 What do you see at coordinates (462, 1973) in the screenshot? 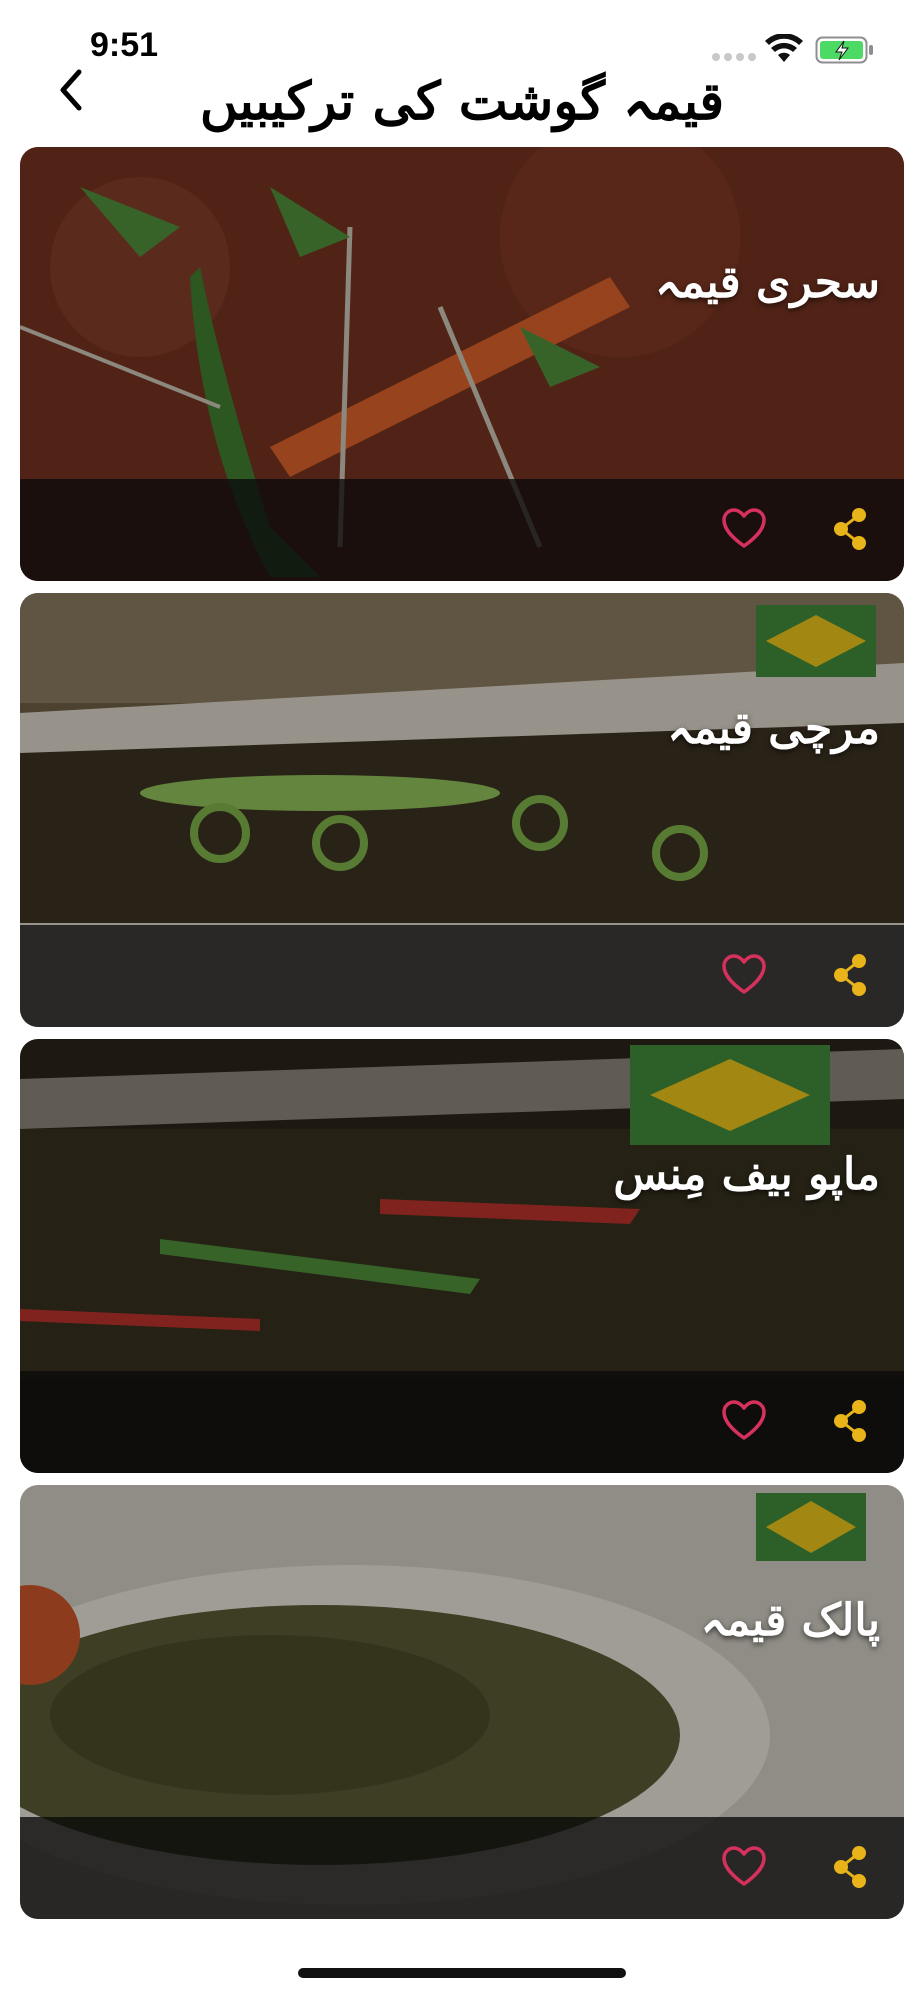
I see `home-indicator` at bounding box center [462, 1973].